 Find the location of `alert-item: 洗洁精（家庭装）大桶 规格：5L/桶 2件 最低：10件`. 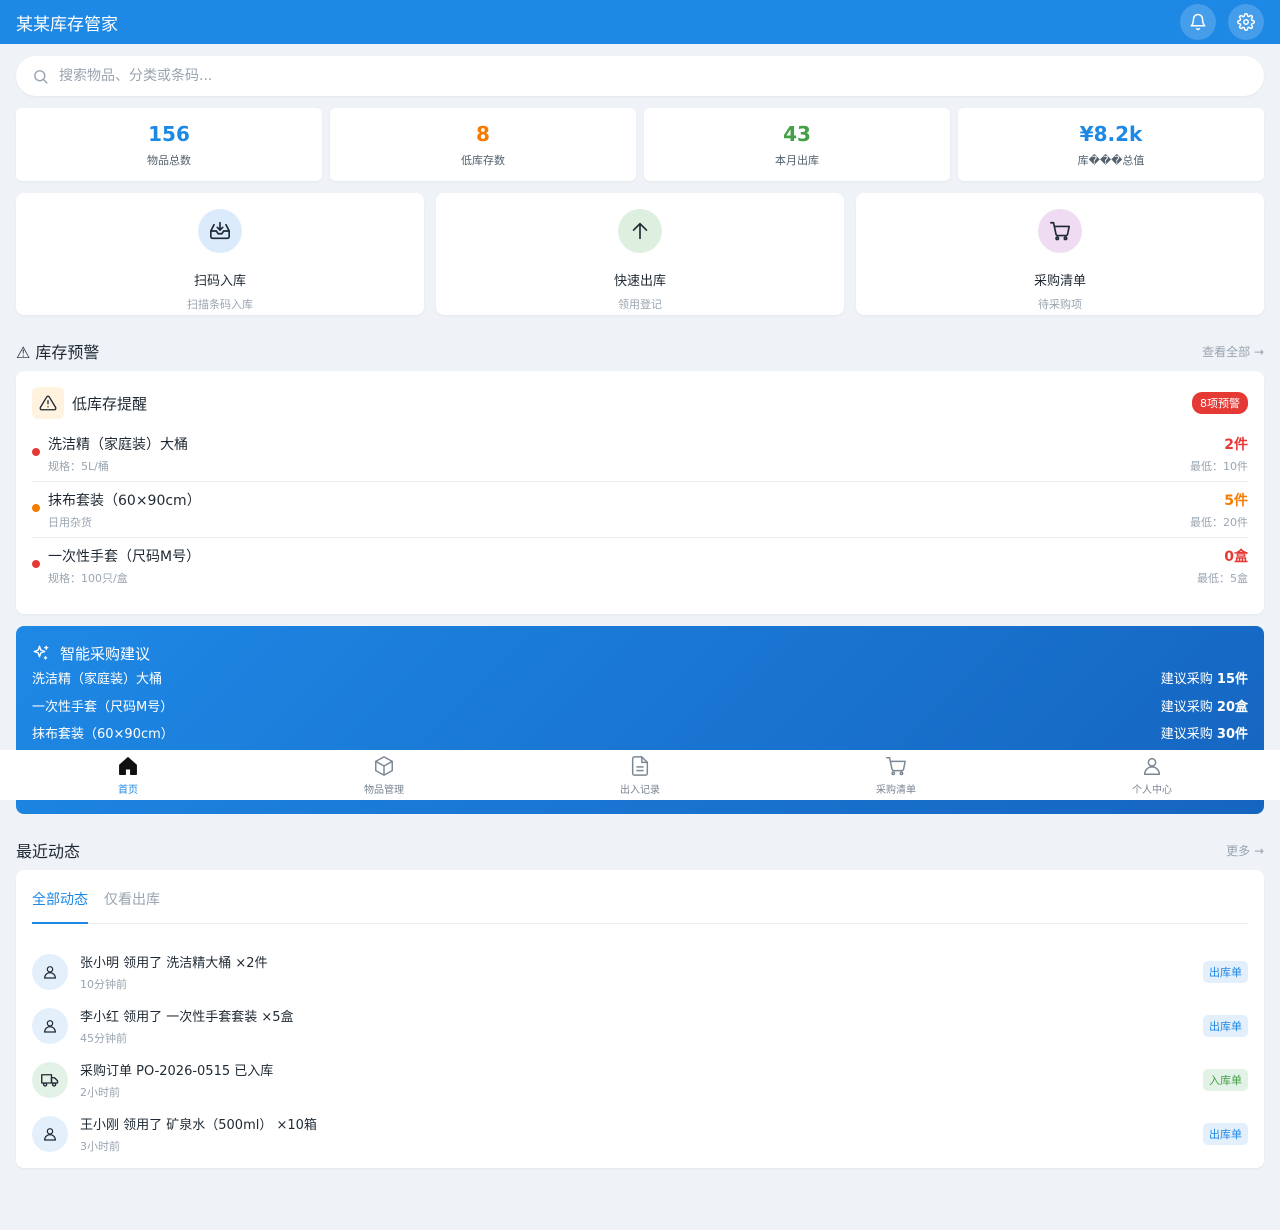

alert-item: 洗洁精（家庭装）大桶 规格：5L/桶 2件 最低：10件 is located at coordinates (640, 454).